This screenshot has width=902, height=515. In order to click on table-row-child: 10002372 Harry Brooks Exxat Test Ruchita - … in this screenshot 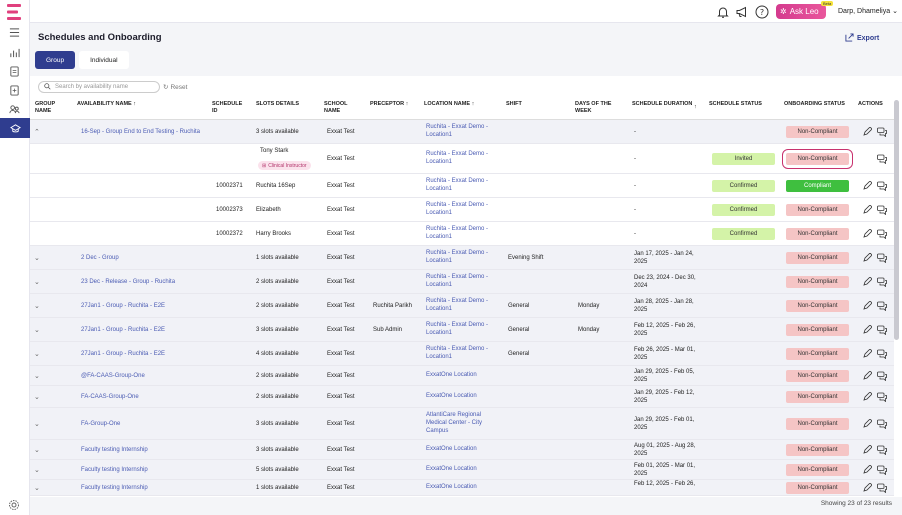, I will do `click(462, 234)`.